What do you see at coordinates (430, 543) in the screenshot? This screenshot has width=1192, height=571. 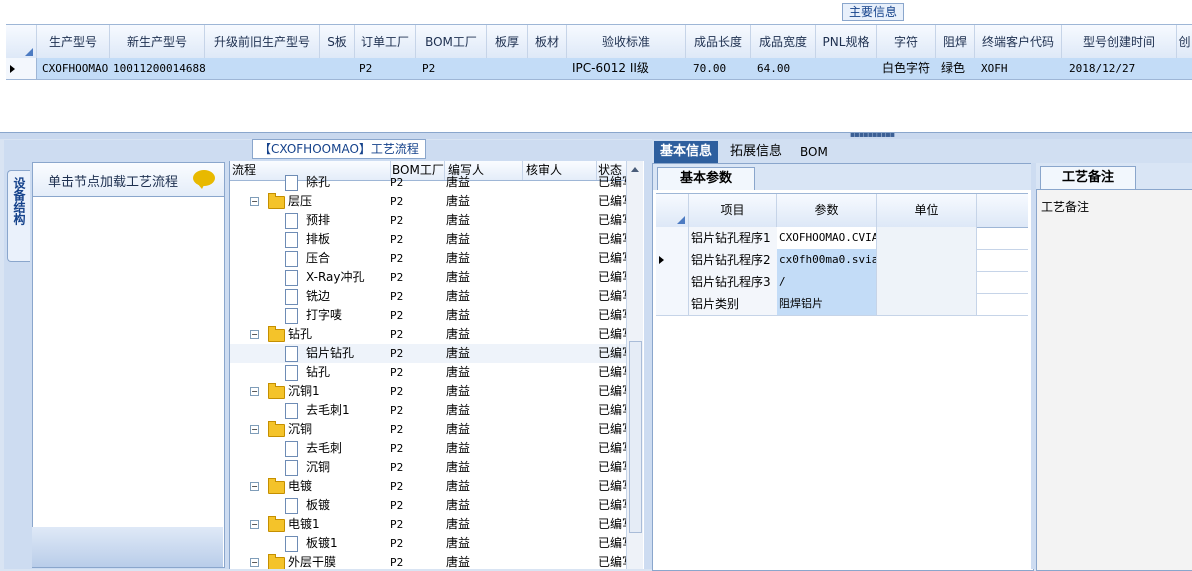 I see `tree-row: 板镀1P2唐益已编写` at bounding box center [430, 543].